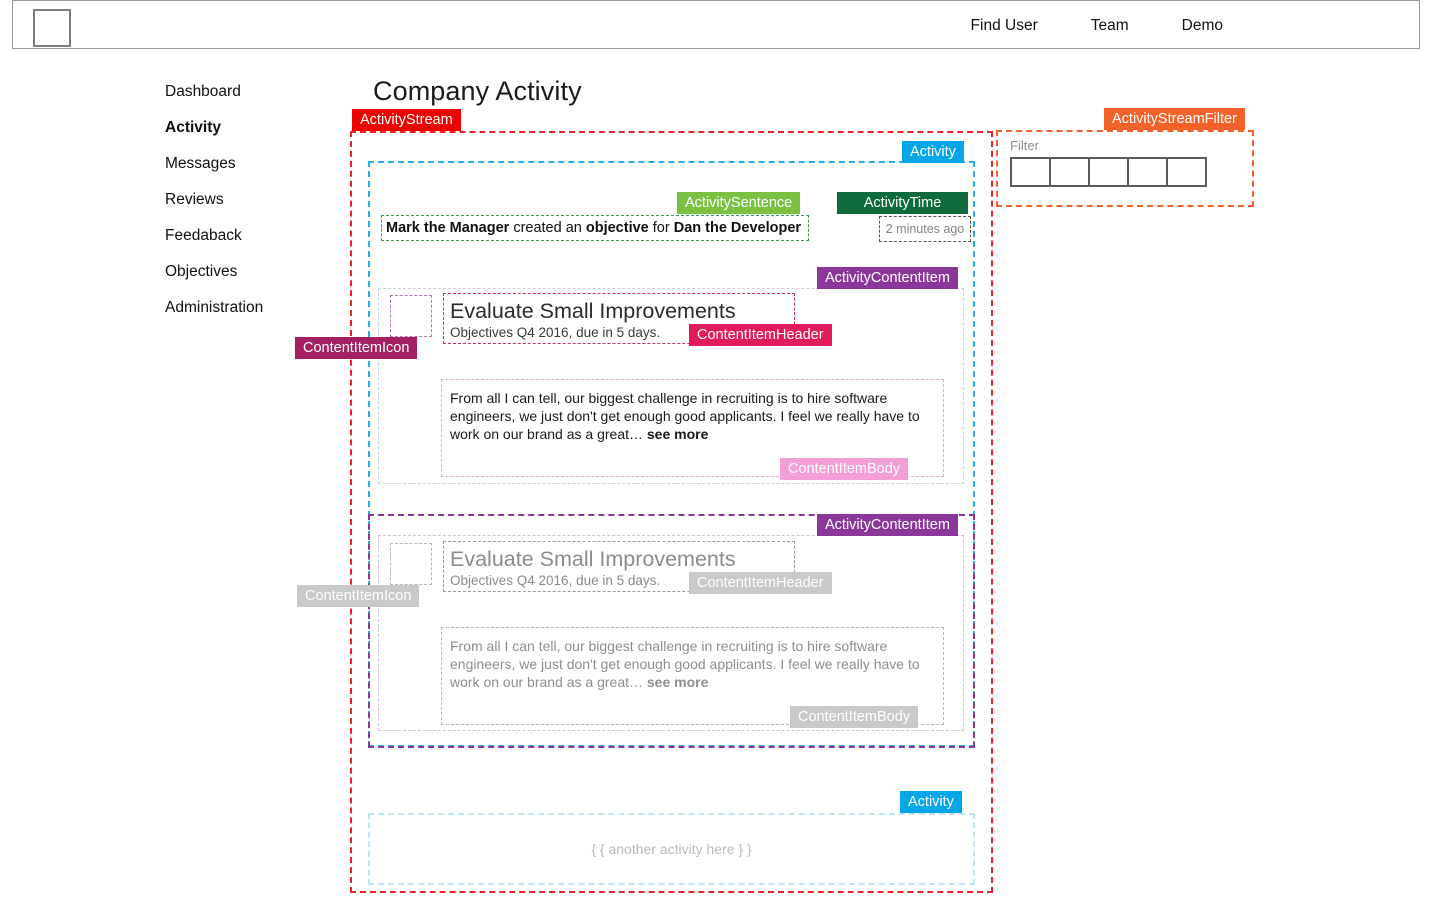 Image resolution: width=1440 pixels, height=922 pixels. What do you see at coordinates (931, 802) in the screenshot?
I see `annotation-activity-2: Activity` at bounding box center [931, 802].